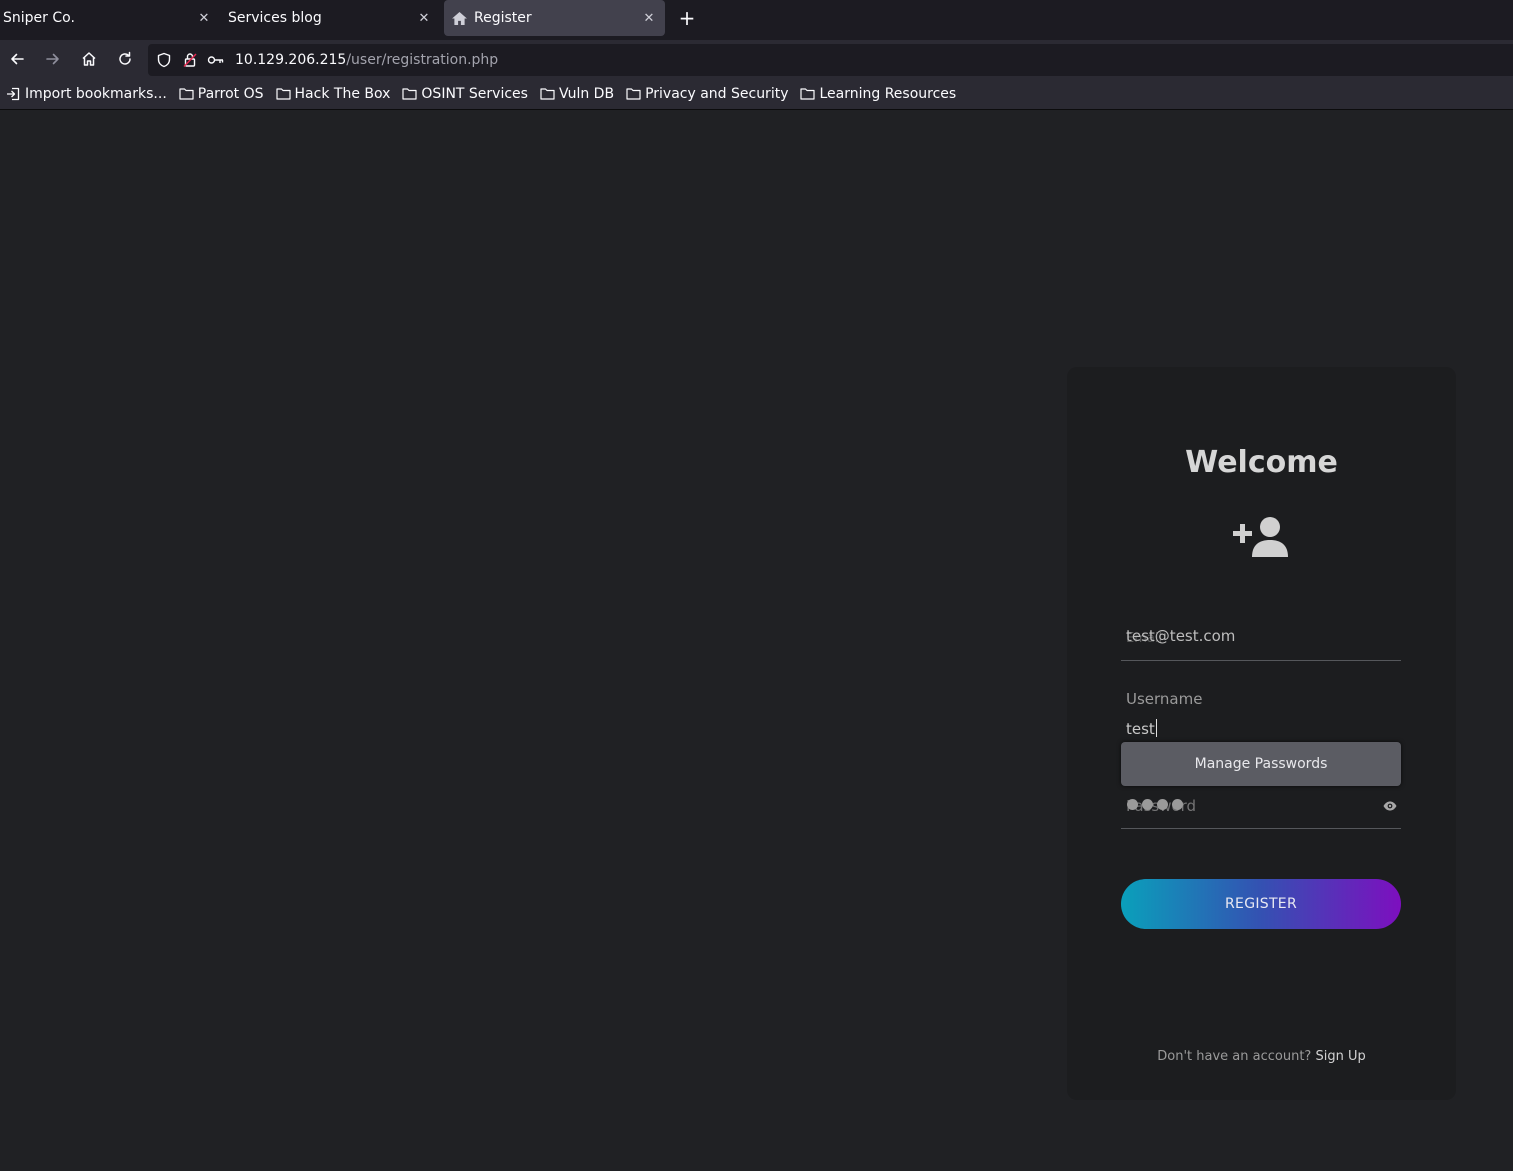  Describe the element at coordinates (687, 18) in the screenshot. I see `new-tab-plus-icon: +` at that location.